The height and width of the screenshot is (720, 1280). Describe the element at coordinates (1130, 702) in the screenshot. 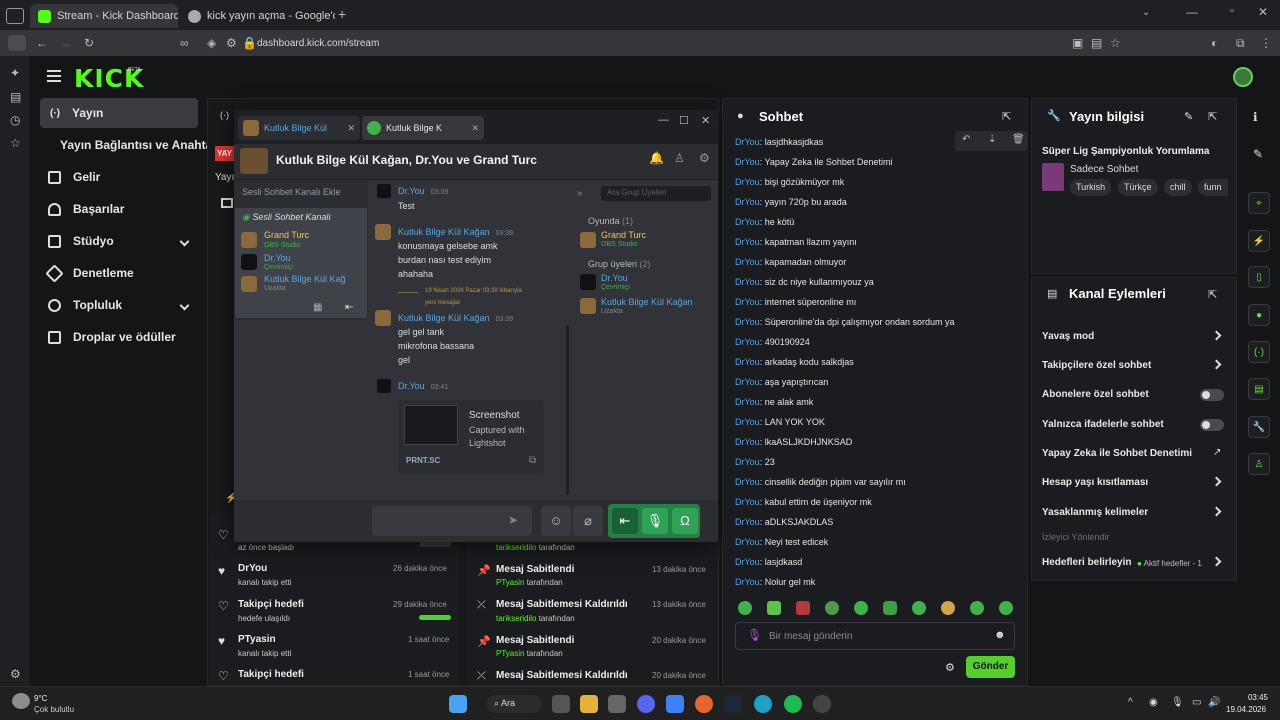

I see `tray-chevron-icon: ^` at that location.